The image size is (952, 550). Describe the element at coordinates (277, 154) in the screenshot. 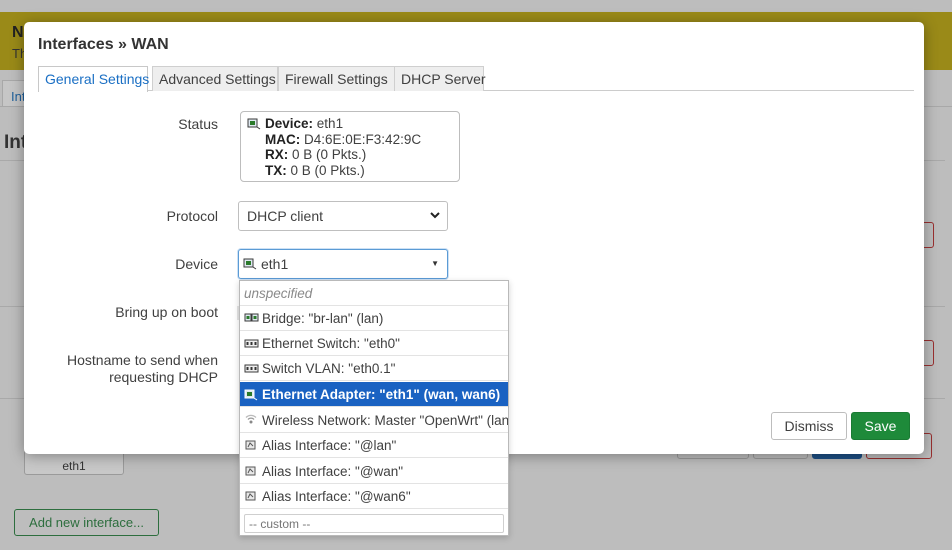

I see `status-rx-key: RX:` at that location.